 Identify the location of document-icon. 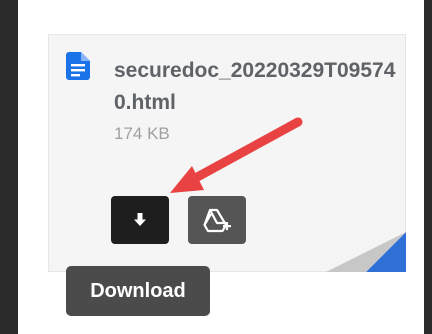
(78, 66).